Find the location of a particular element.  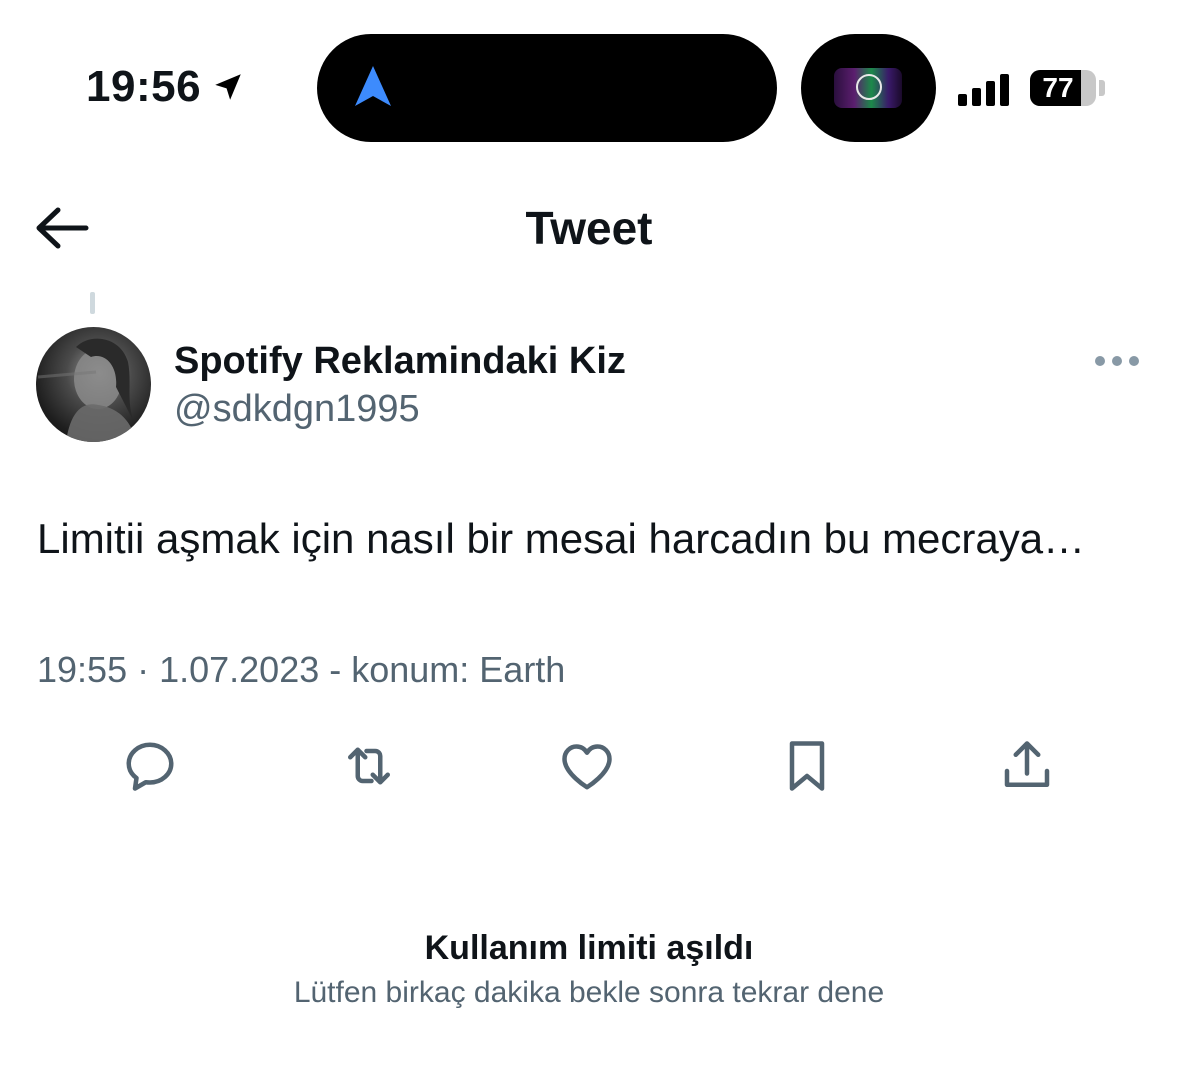

like-button is located at coordinates (587, 766).